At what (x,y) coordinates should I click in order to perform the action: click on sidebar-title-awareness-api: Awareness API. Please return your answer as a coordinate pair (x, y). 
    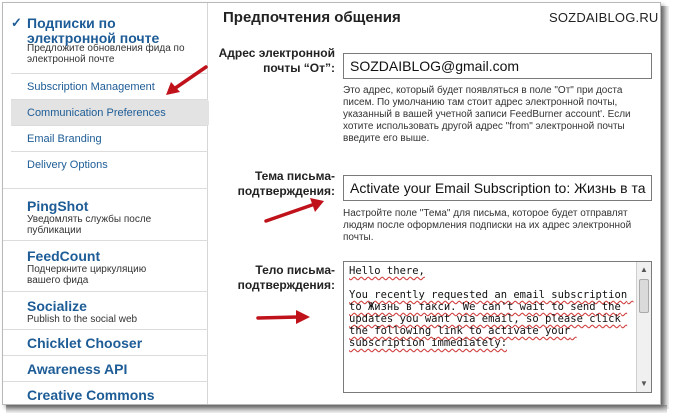
    Looking at the image, I should click on (77, 369).